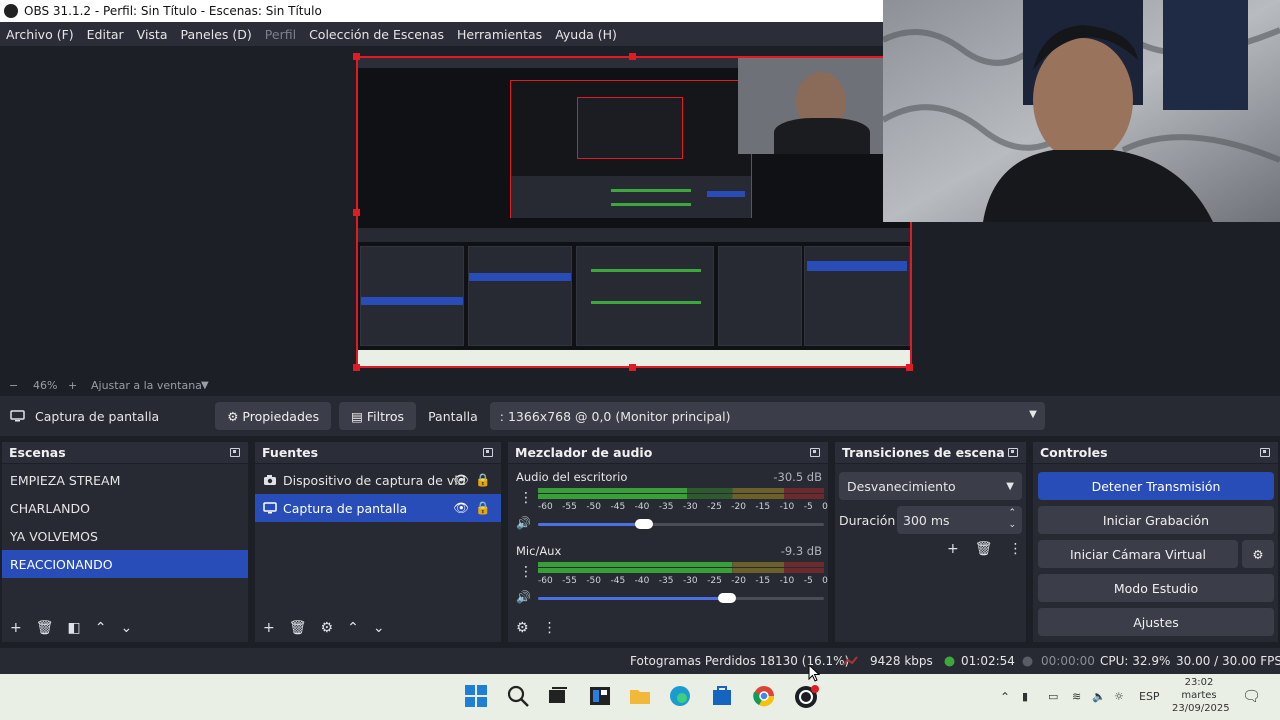 This screenshot has height=720, width=1280. I want to click on handle-bottom, so click(632, 367).